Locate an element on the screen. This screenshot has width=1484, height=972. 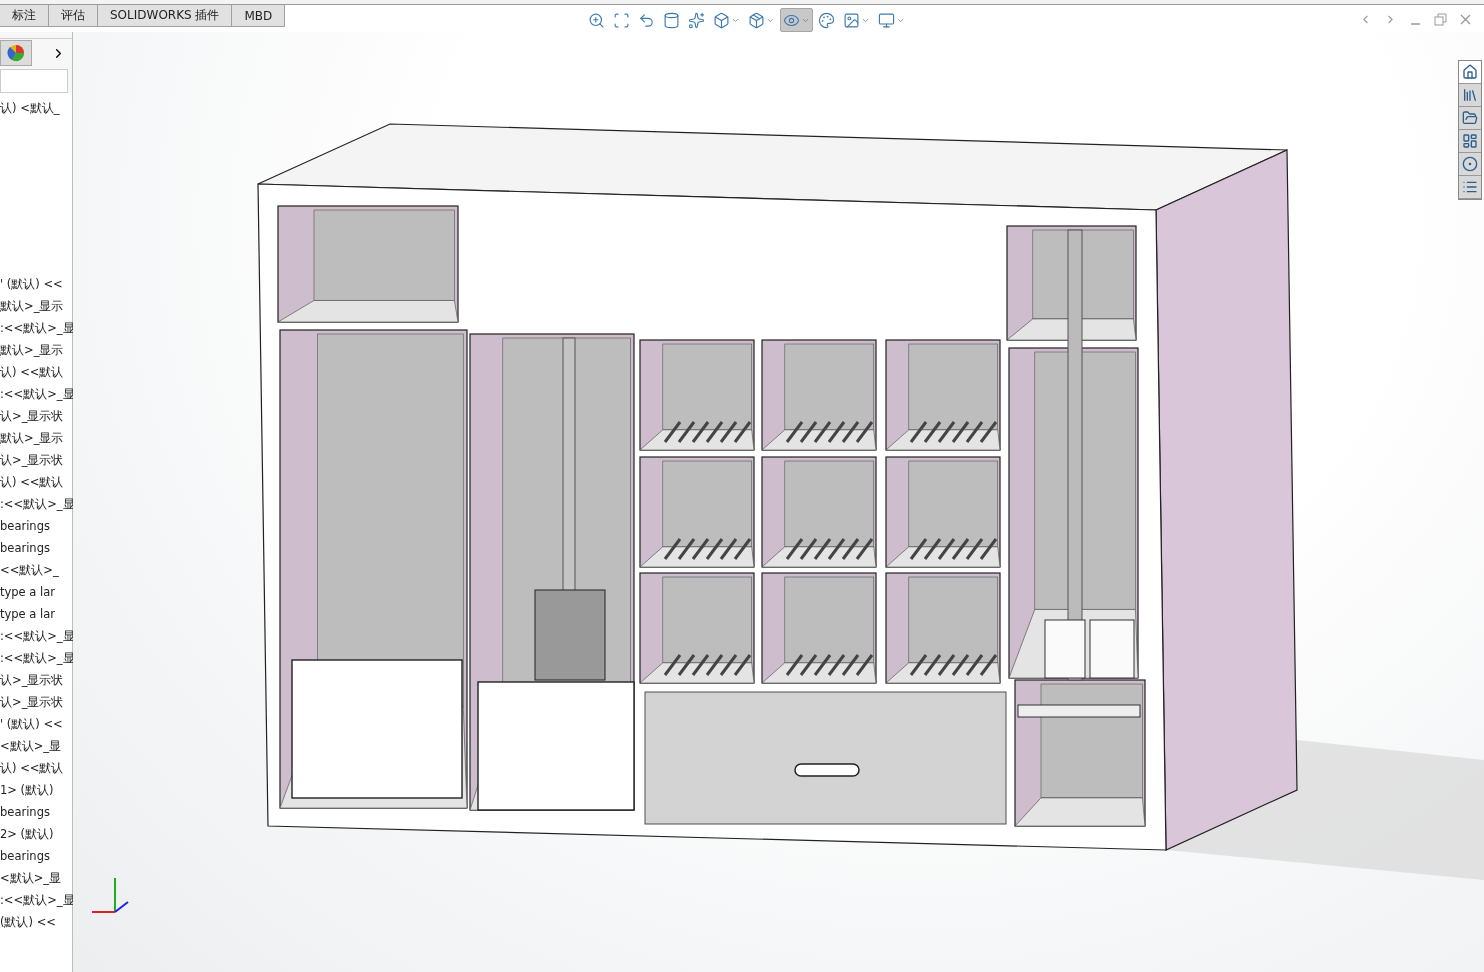
view-toolbar-button is located at coordinates (797, 20).